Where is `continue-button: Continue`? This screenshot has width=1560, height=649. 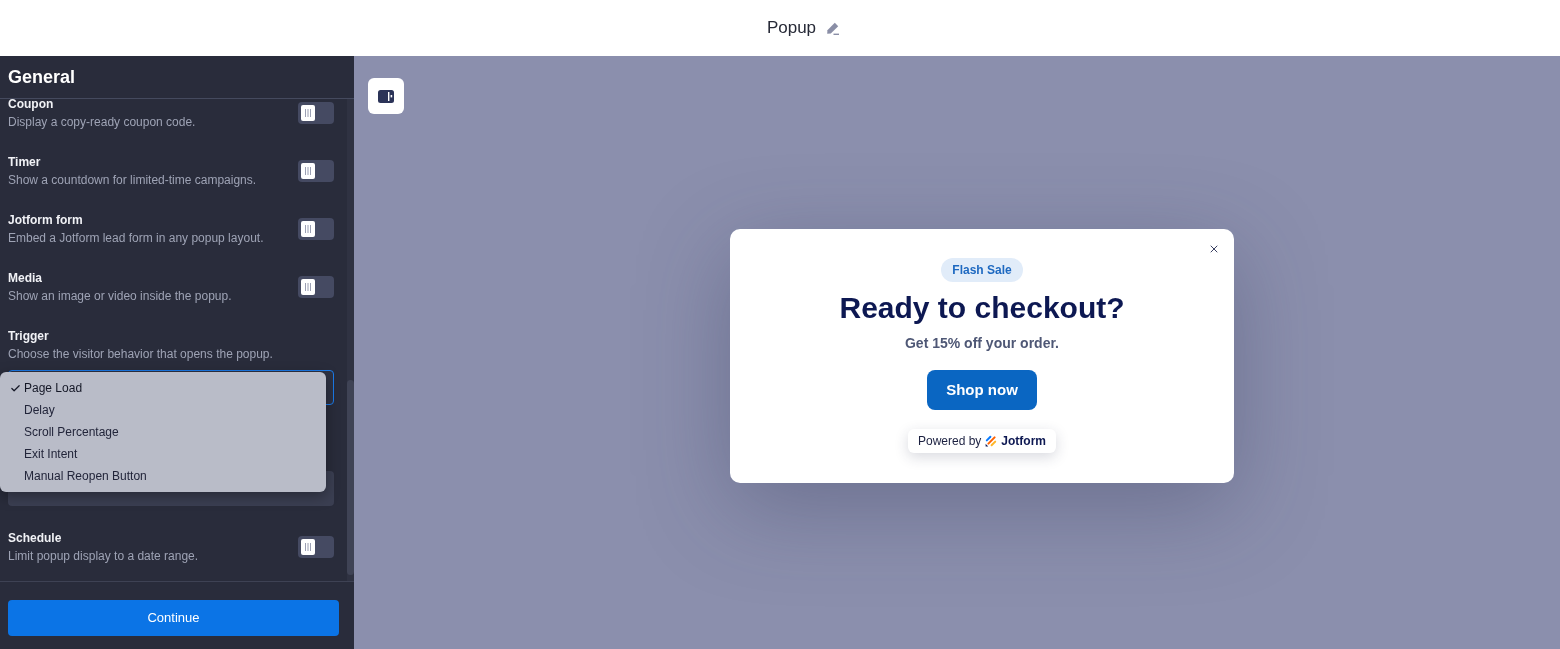 continue-button: Continue is located at coordinates (173, 618).